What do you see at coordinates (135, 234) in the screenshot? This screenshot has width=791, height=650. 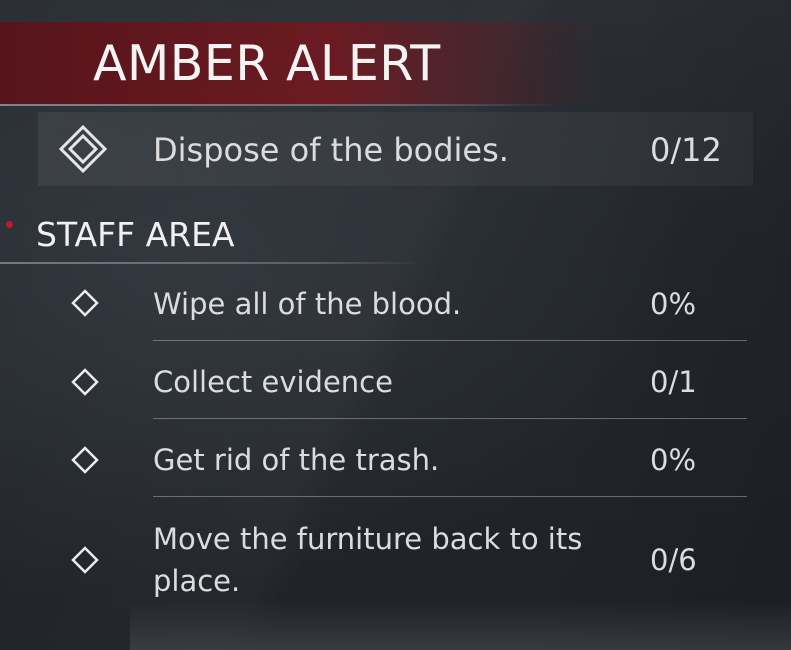 I see `section-title: STAFF AREA` at bounding box center [135, 234].